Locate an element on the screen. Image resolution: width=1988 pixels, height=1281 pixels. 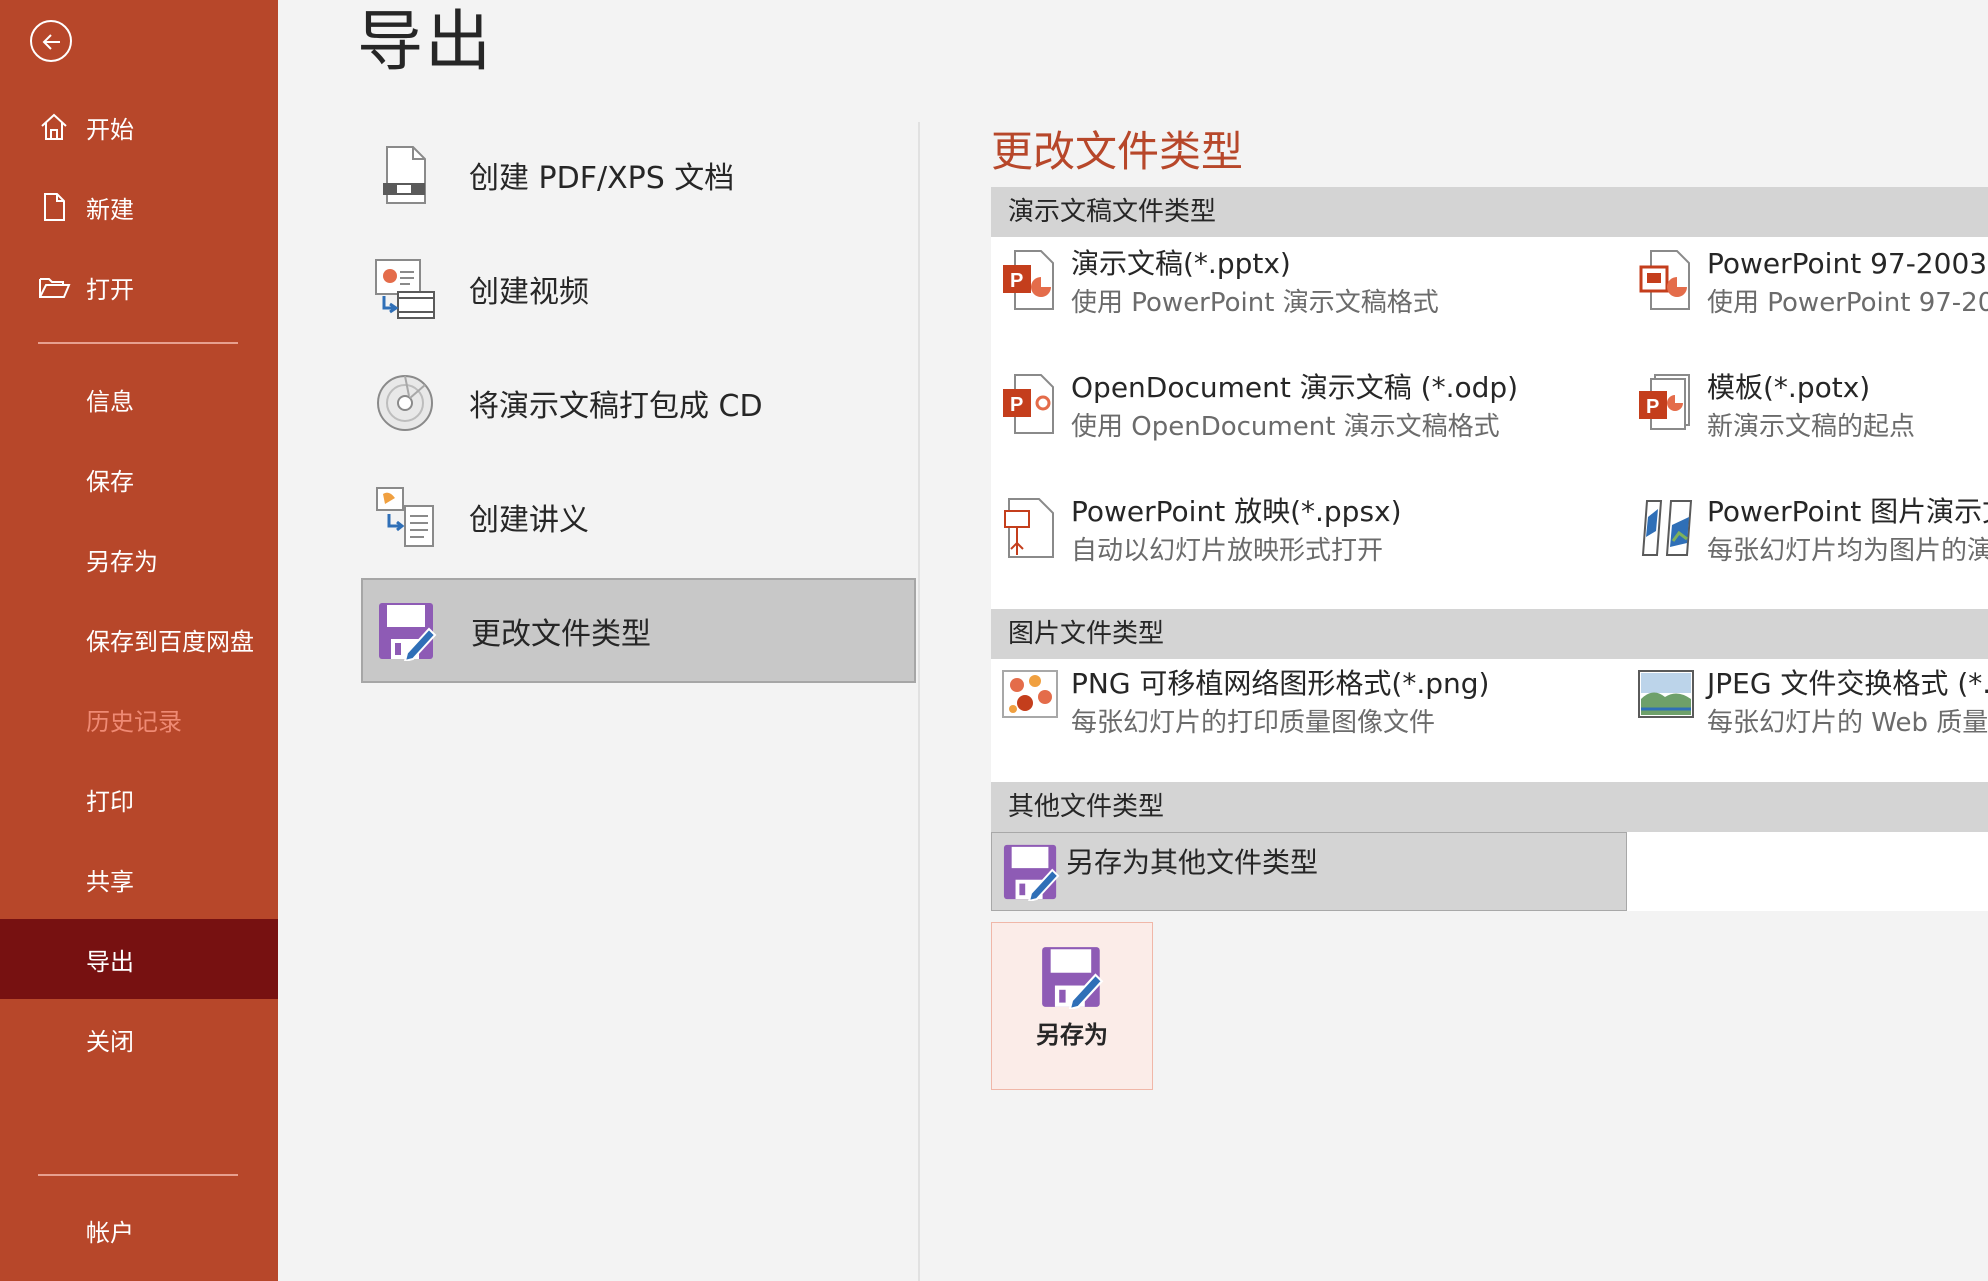
nav-close: 关闭 is located at coordinates (139, 1039).